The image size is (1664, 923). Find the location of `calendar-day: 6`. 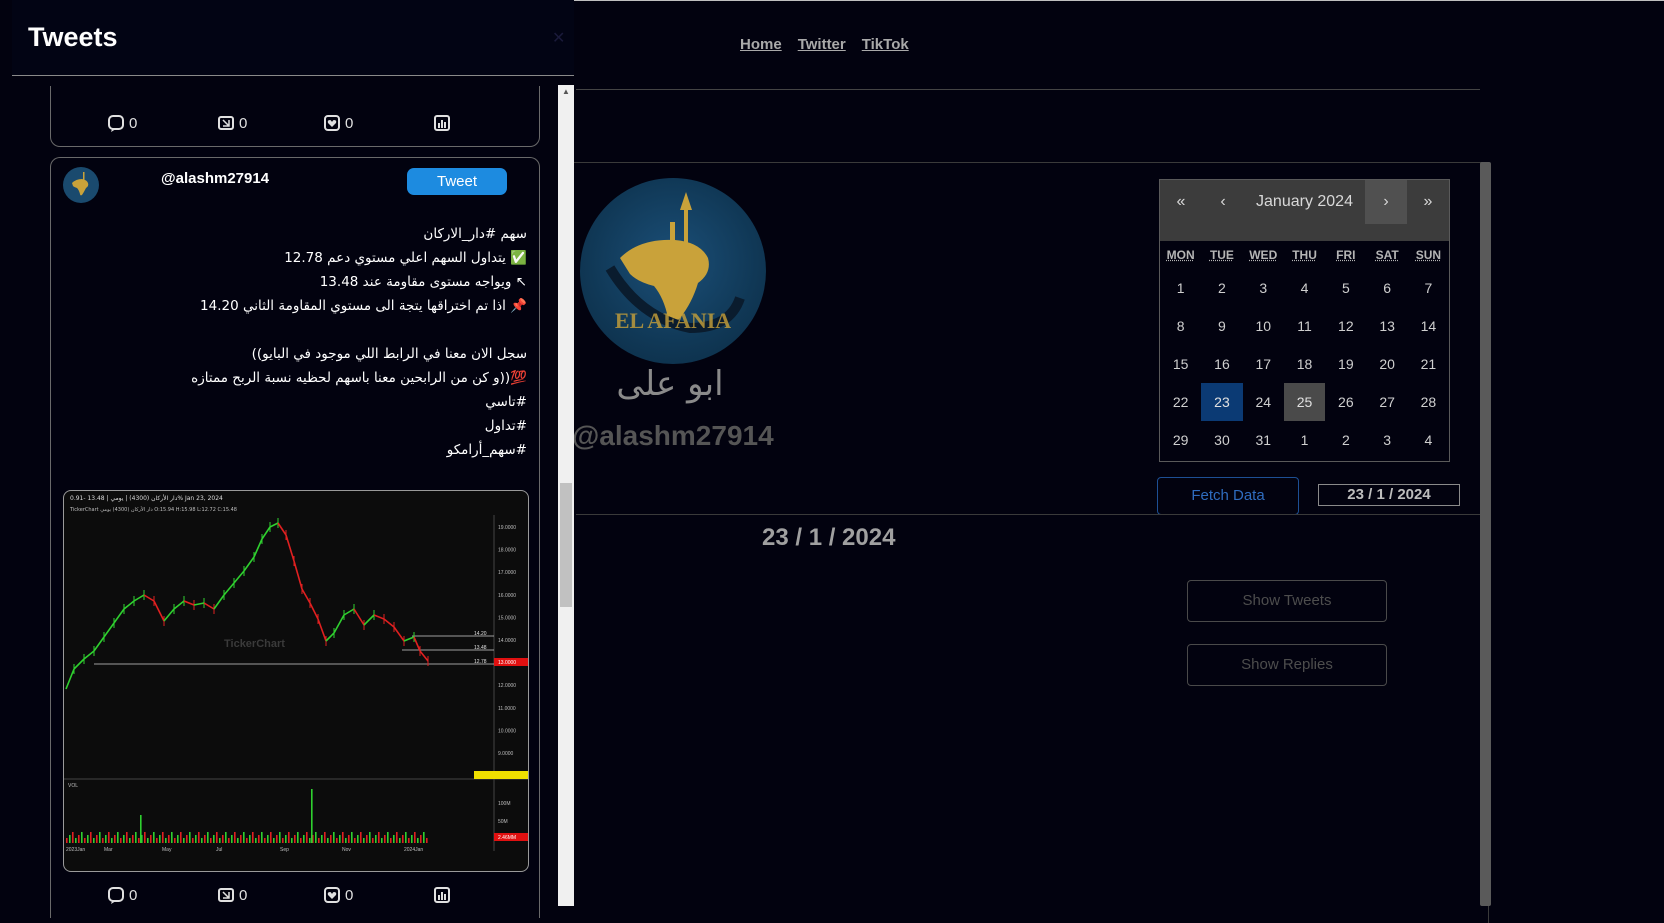

calendar-day: 6 is located at coordinates (1386, 288).